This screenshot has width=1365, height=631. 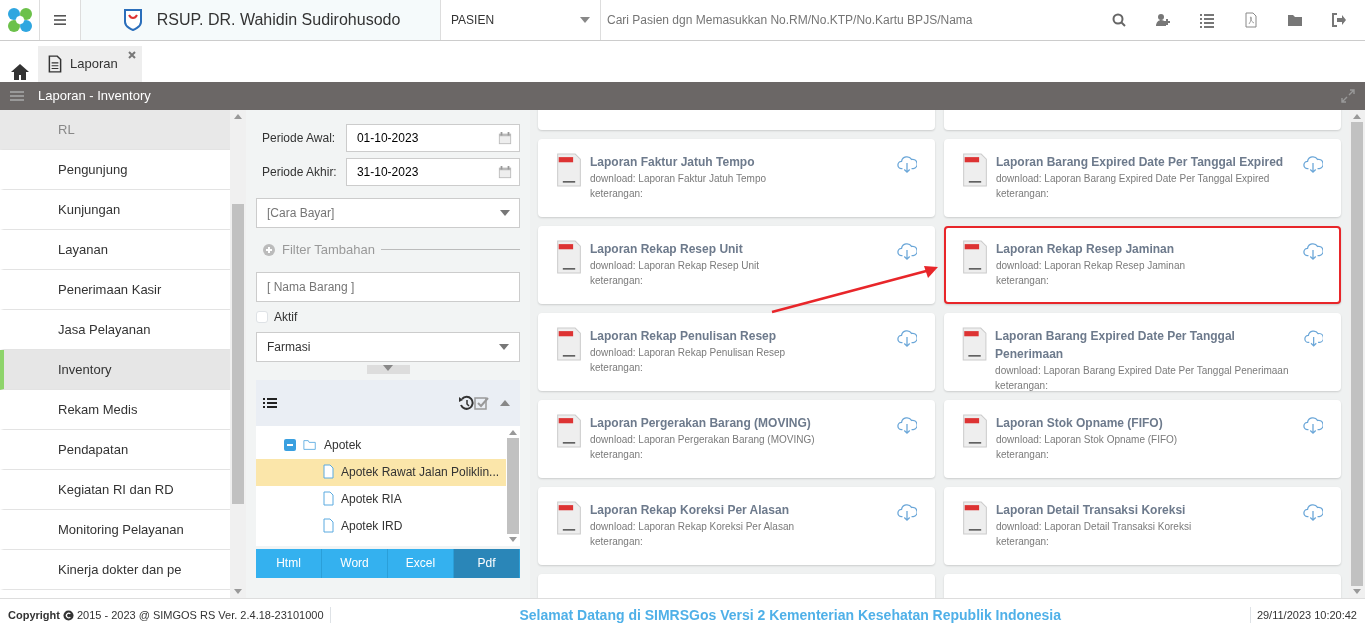 I want to click on sidebar-item: Inventory, so click(x=115, y=370).